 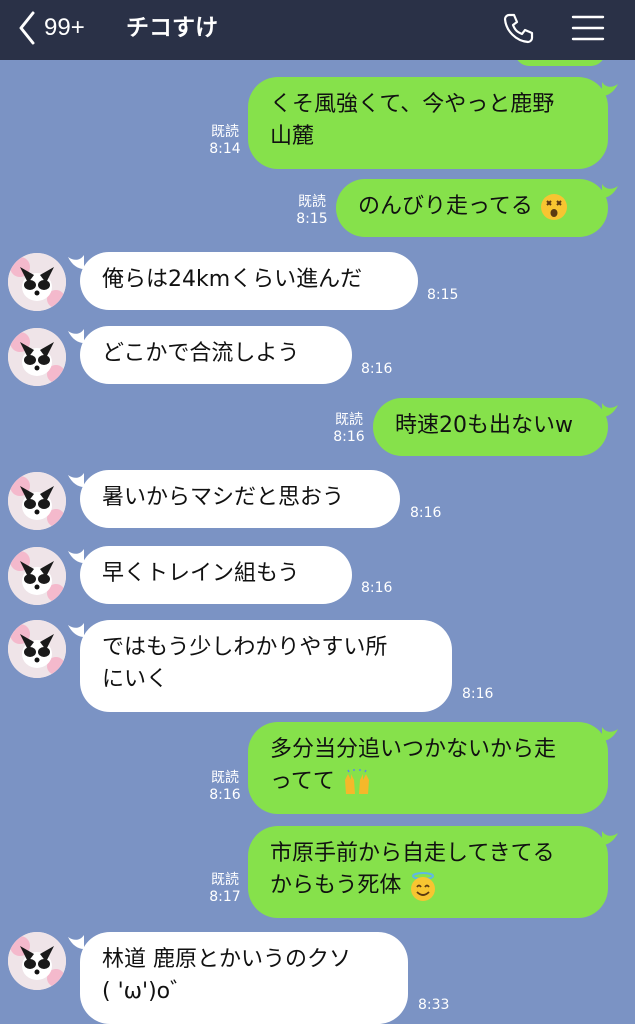 I want to click on message-bubble-outgoing: 多分当分追いつかないから走 ってて, so click(x=428, y=768).